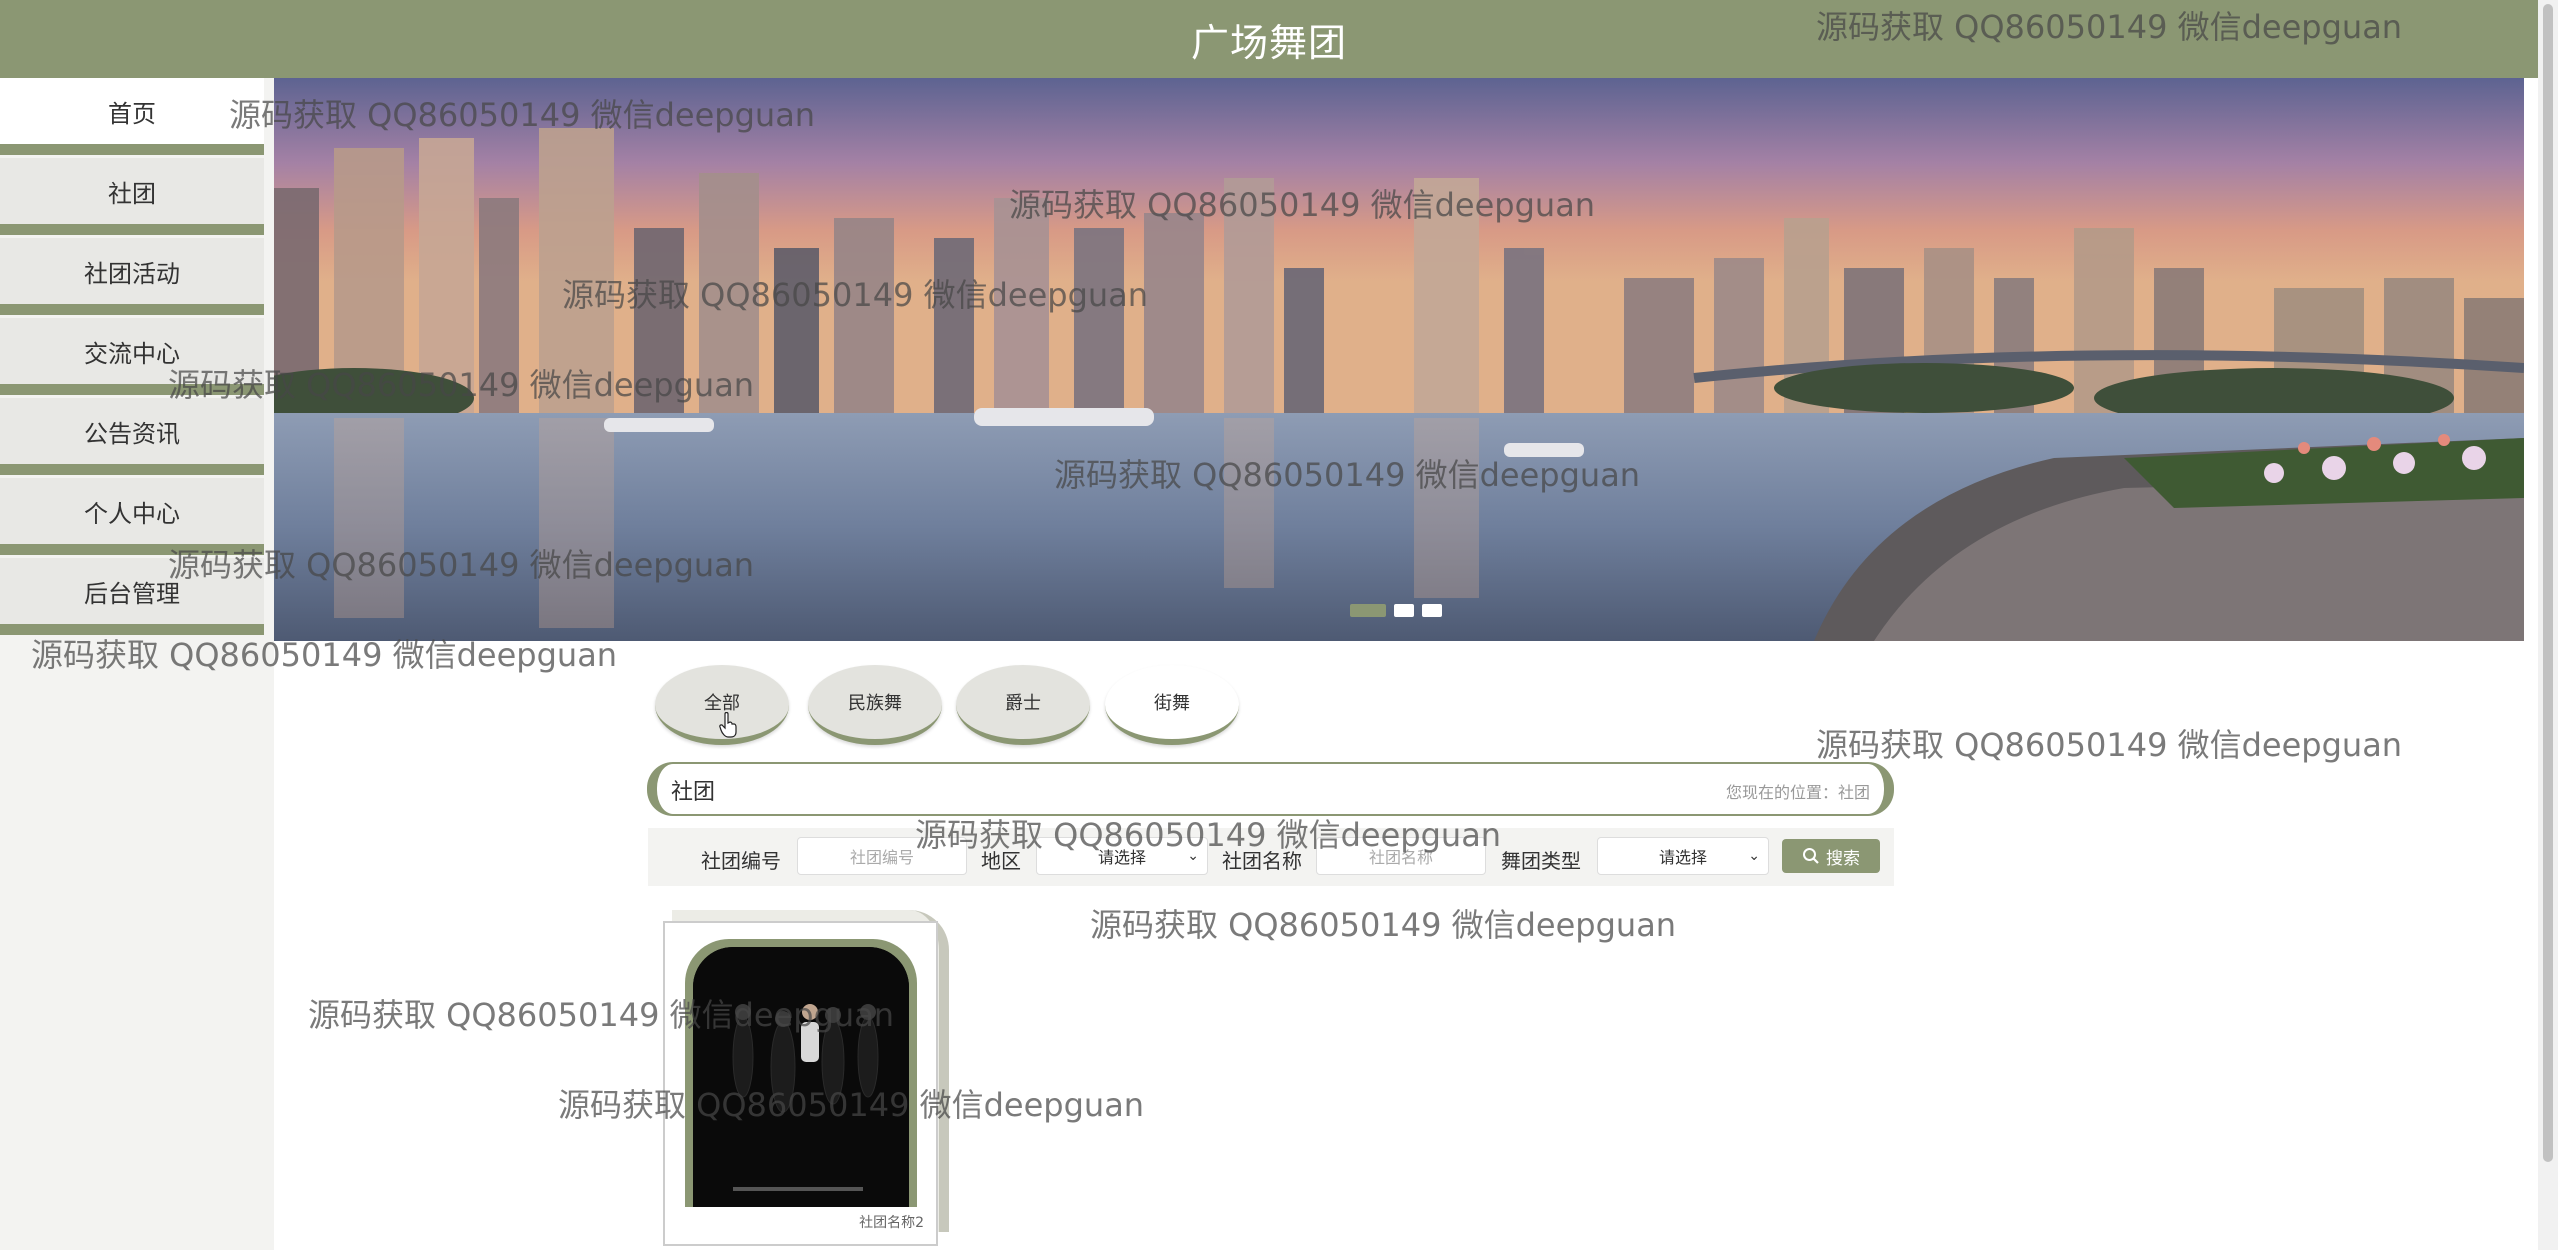 This screenshot has height=1250, width=2558. What do you see at coordinates (1268, 43) in the screenshot?
I see `site-title: 广场舞团` at bounding box center [1268, 43].